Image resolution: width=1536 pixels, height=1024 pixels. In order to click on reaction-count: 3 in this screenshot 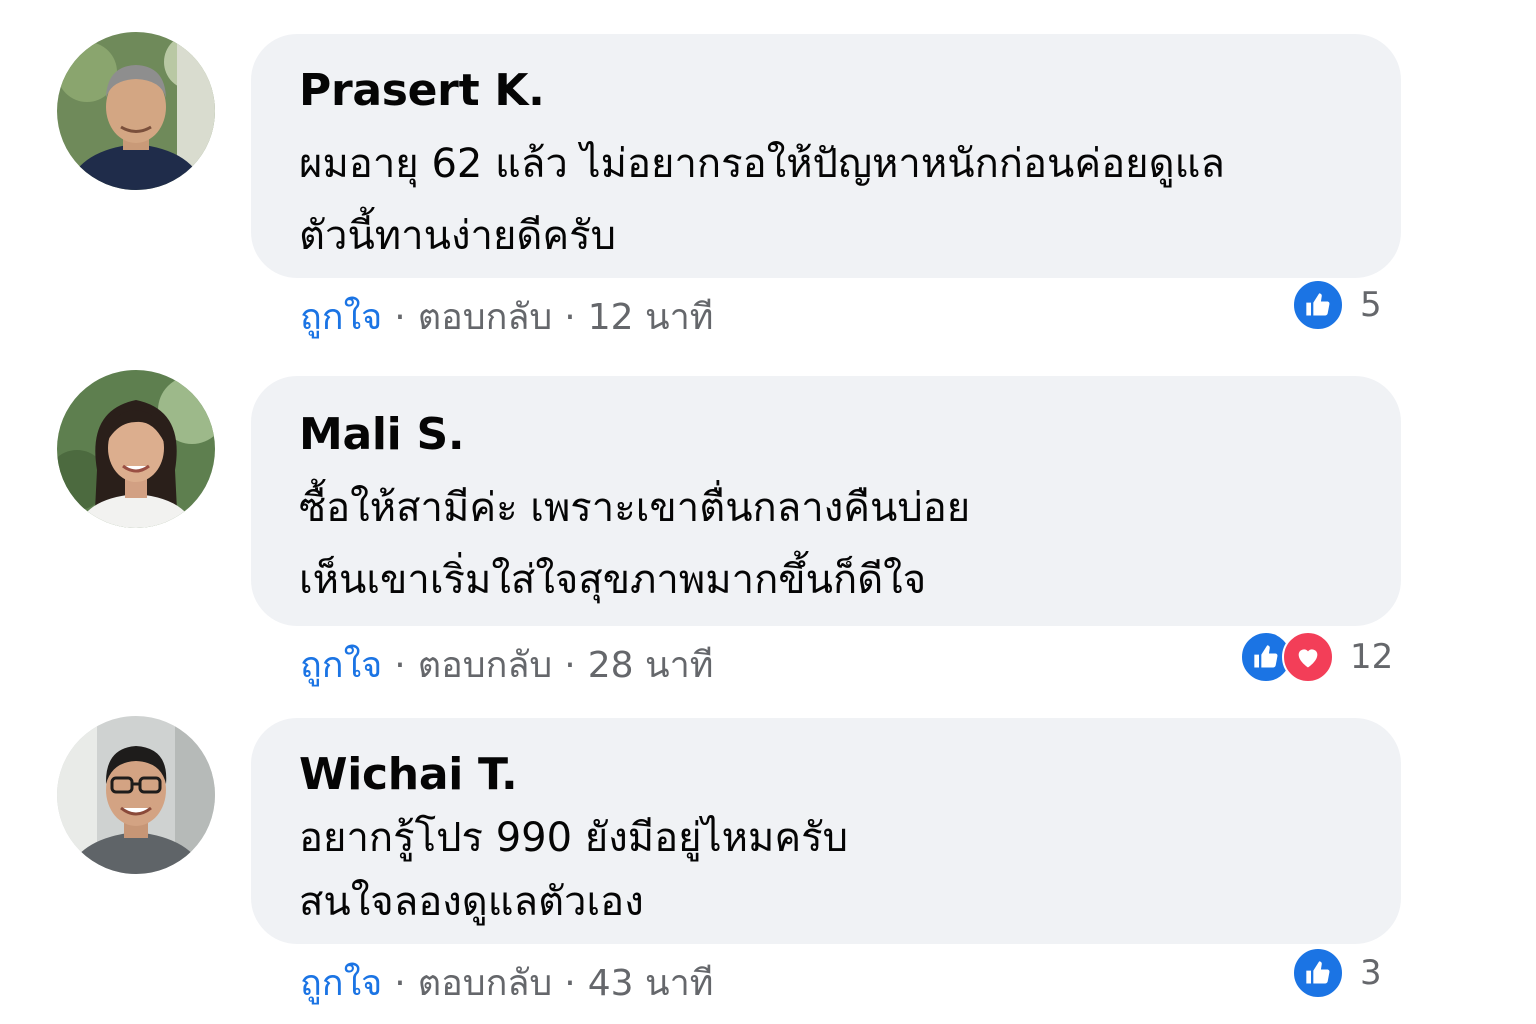, I will do `click(1371, 973)`.